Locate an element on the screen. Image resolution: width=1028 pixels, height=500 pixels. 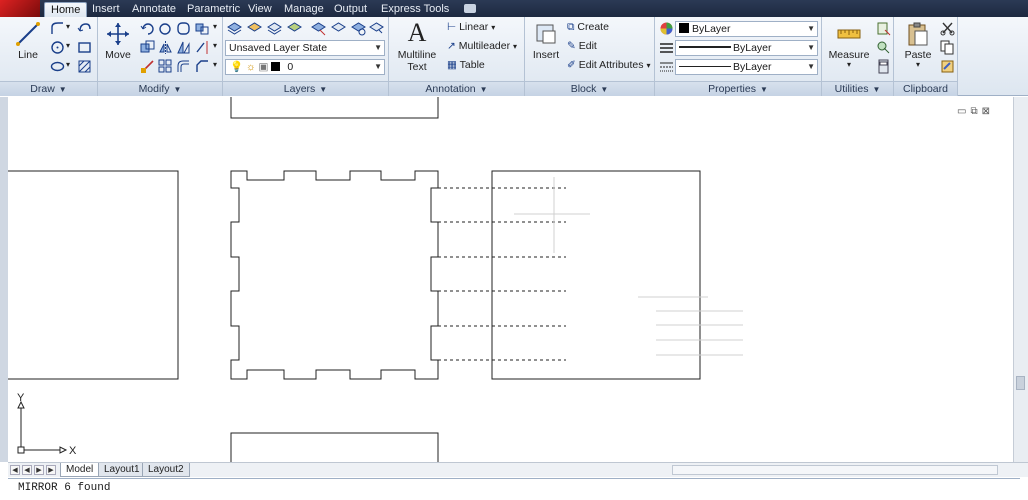
line-button: Line is located at coordinates (28, 41).